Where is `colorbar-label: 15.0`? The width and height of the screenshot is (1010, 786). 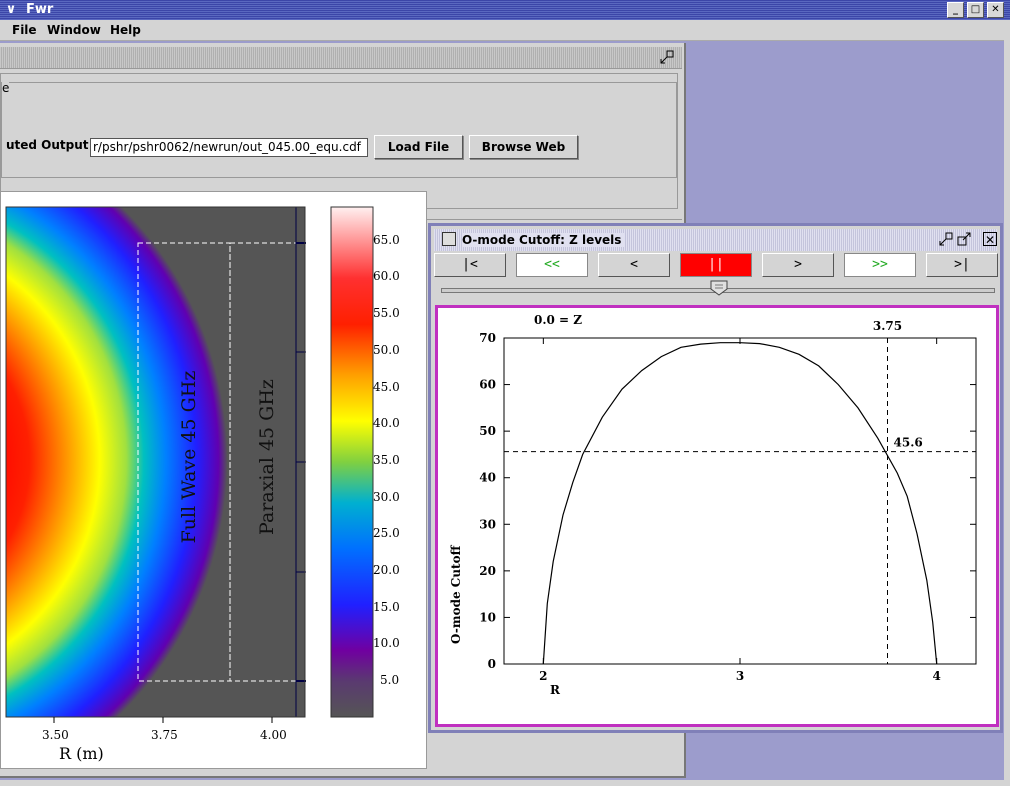 colorbar-label: 15.0 is located at coordinates (386, 607).